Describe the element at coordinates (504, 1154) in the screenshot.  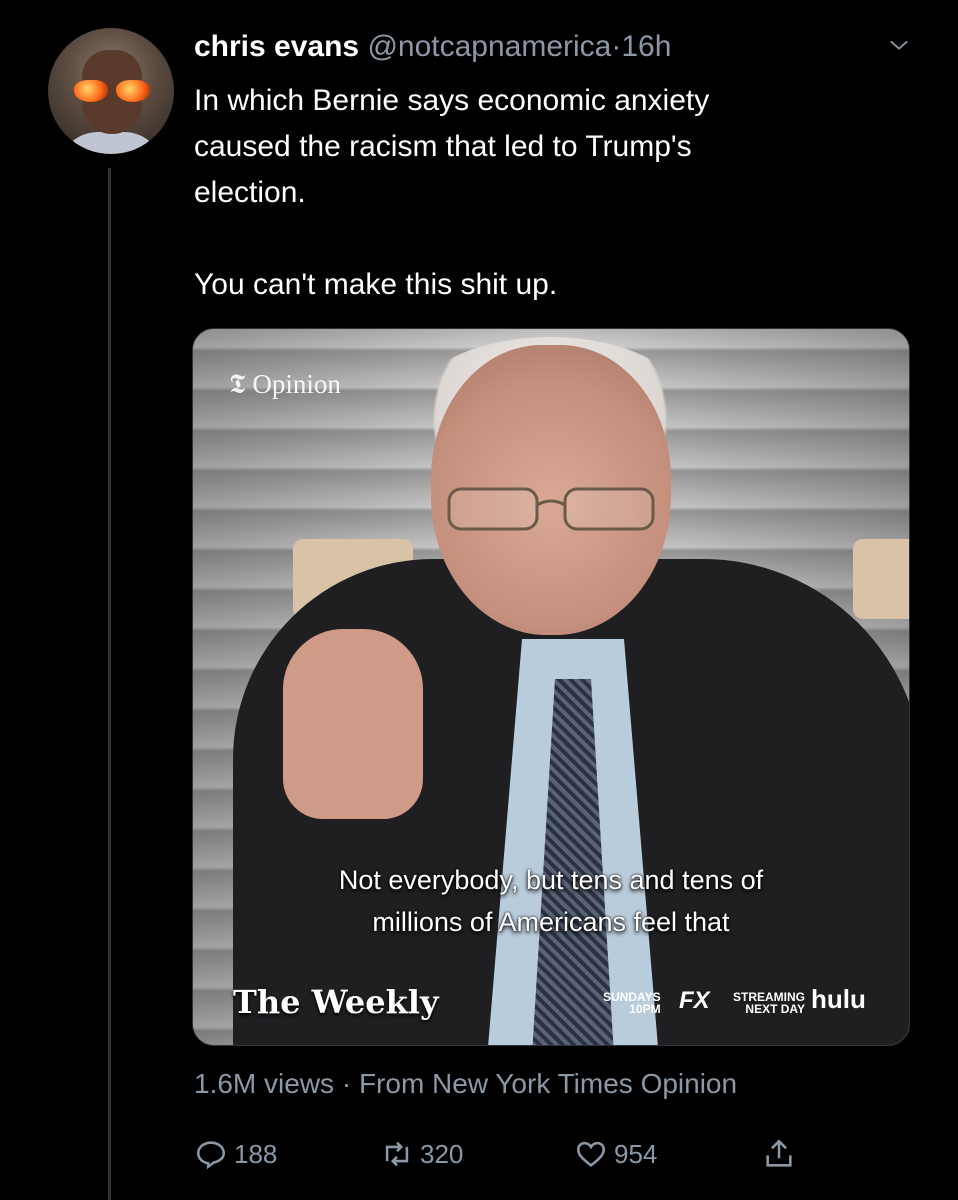
I see `tweet-actions: 188 320 954` at that location.